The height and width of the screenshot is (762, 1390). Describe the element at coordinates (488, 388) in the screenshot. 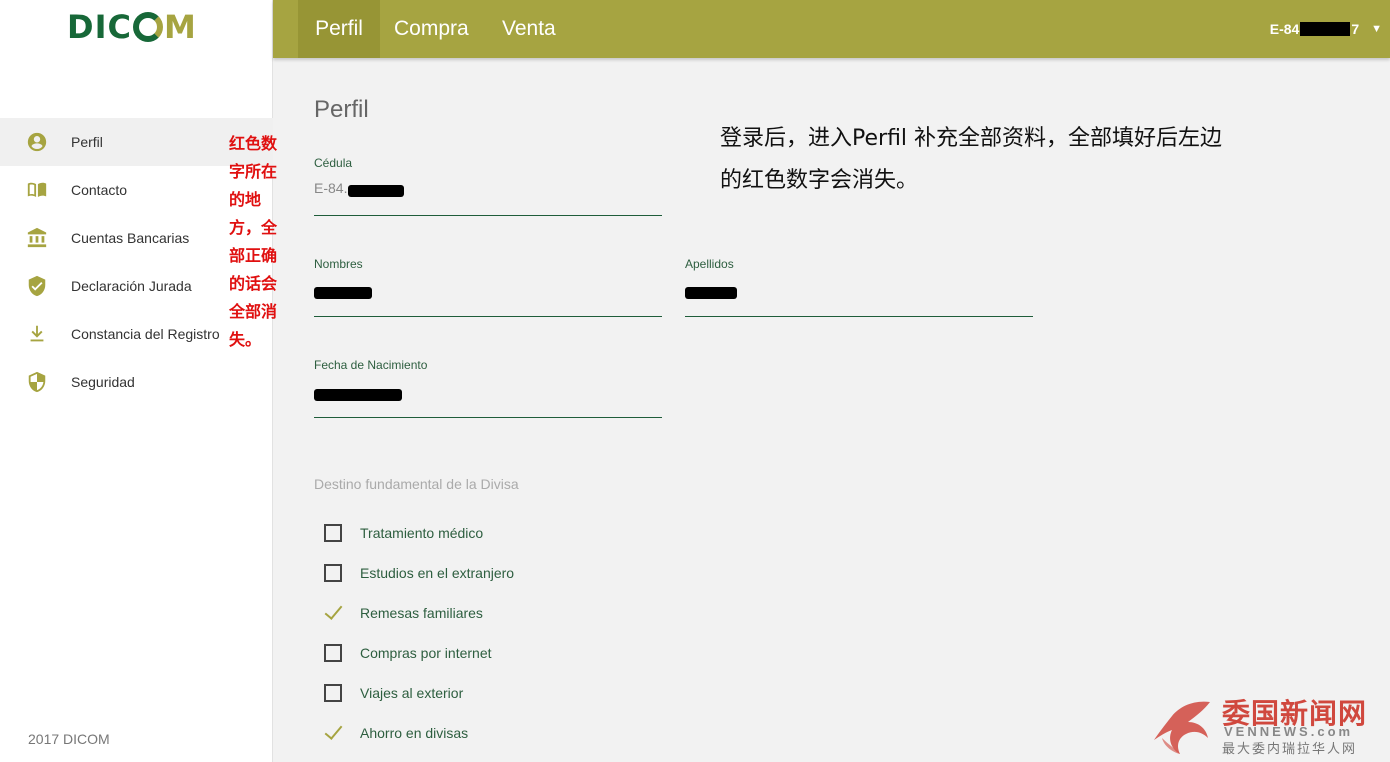

I see `fecha-nacimiento-field: Fecha de Nacimiento` at that location.